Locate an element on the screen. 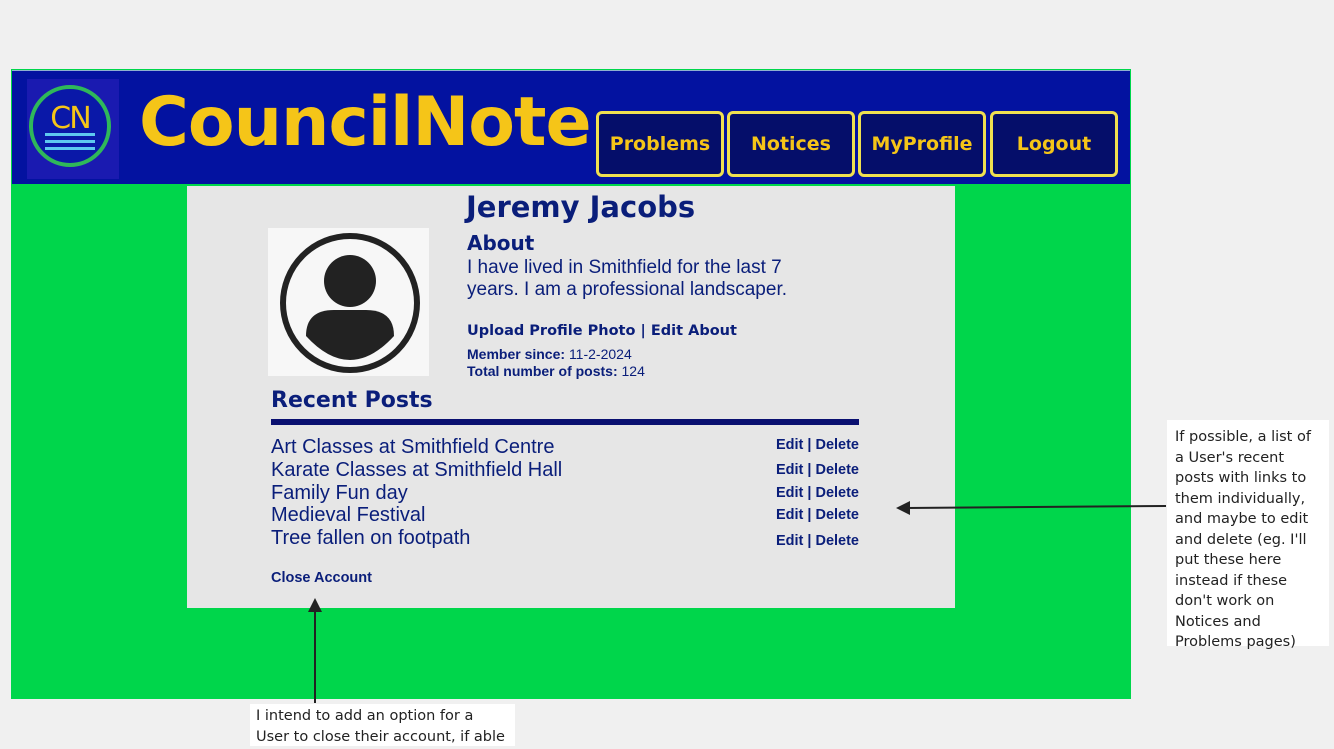  arrow-up-icon is located at coordinates (315, 650).